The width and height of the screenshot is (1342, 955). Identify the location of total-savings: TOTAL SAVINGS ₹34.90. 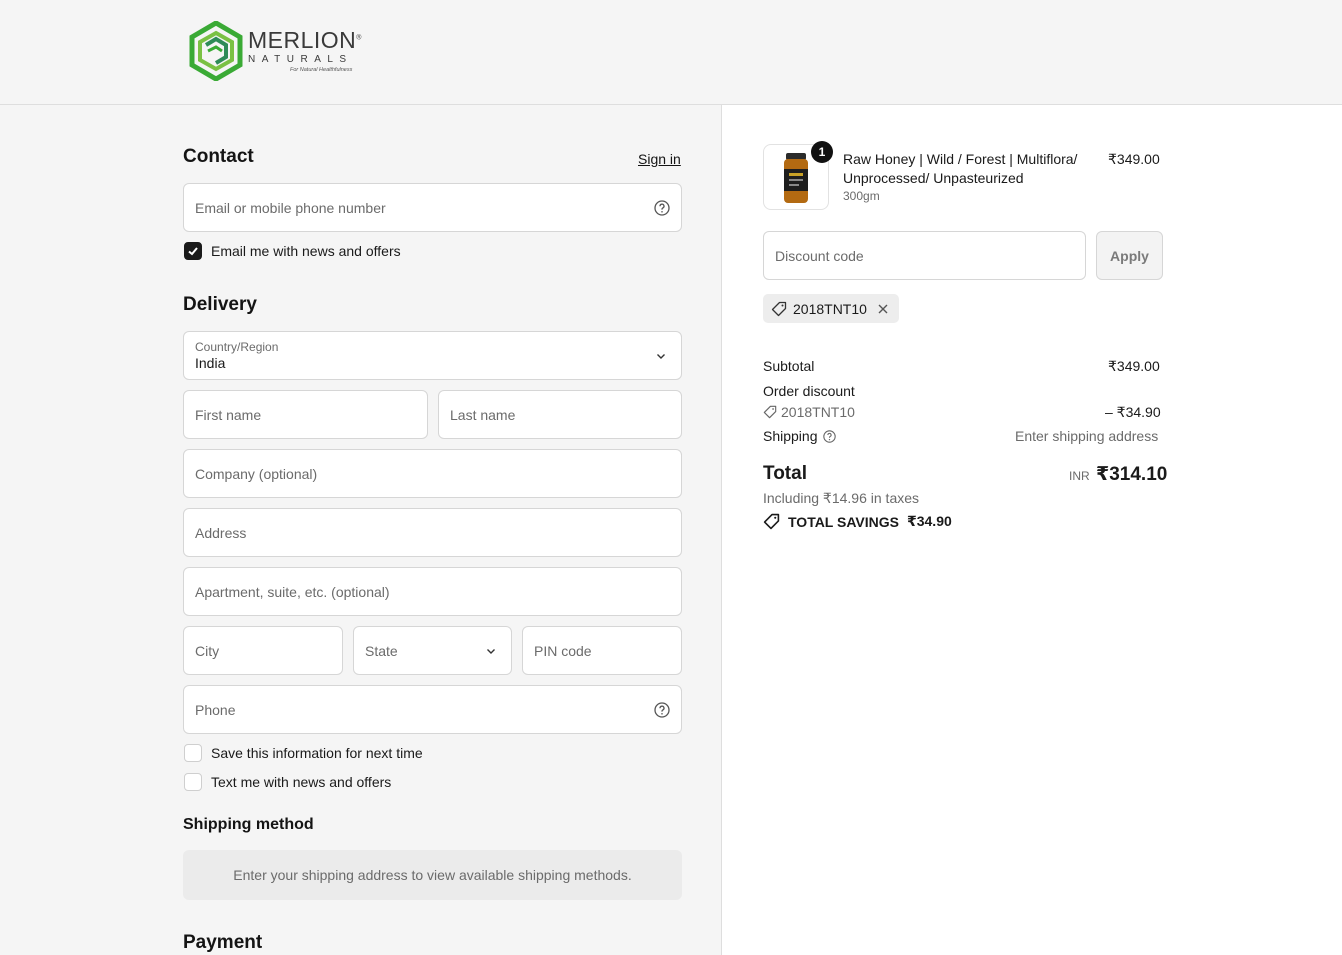
(857, 521).